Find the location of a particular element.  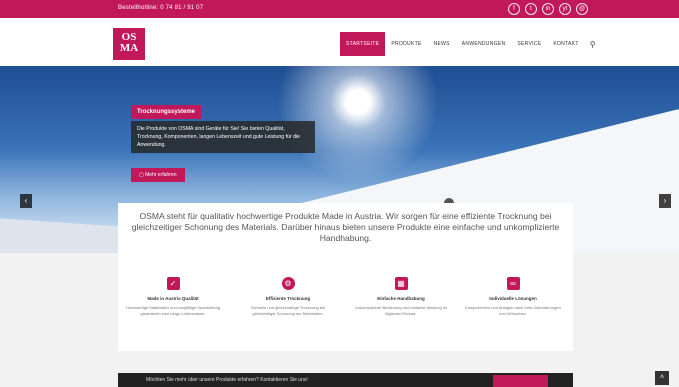

document-icon: ▢ is located at coordinates (141, 175).